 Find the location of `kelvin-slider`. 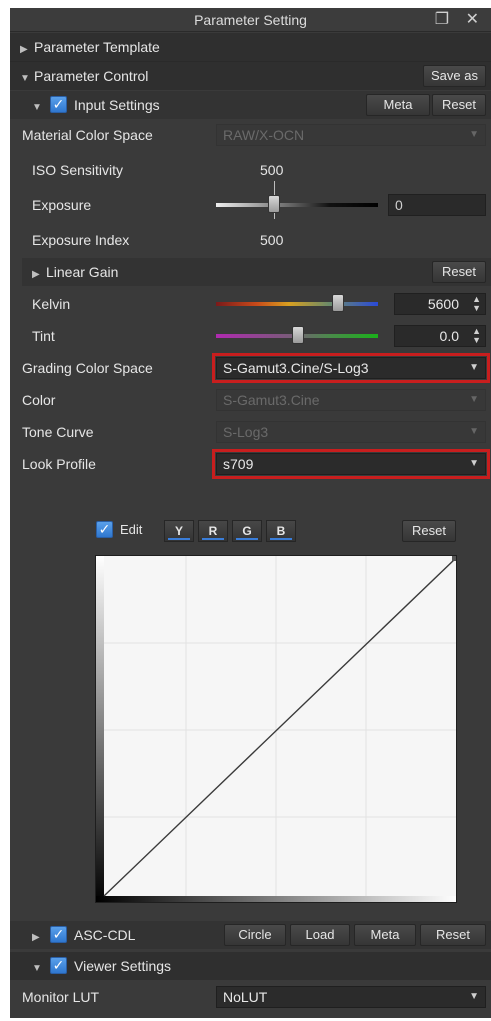

kelvin-slider is located at coordinates (297, 304).